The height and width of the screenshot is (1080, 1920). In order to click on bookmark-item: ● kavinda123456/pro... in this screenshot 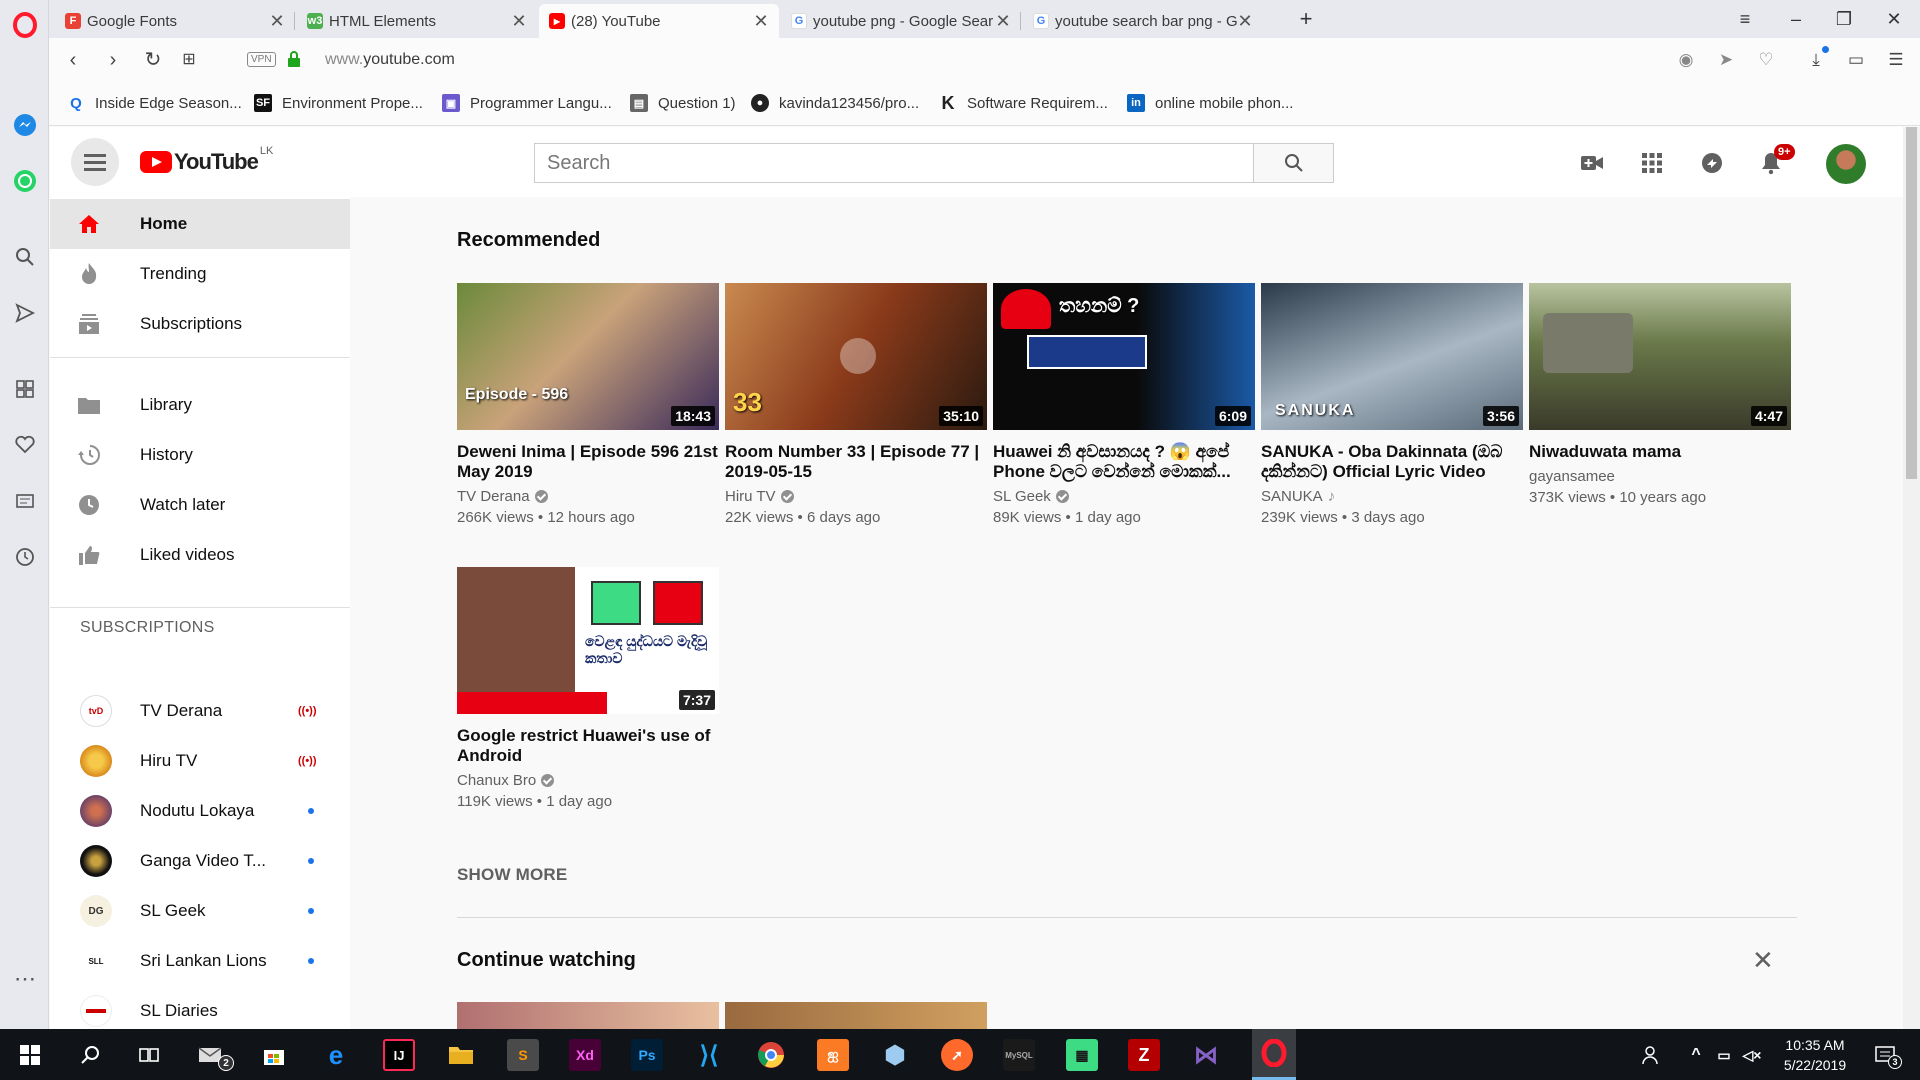, I will do `click(835, 103)`.